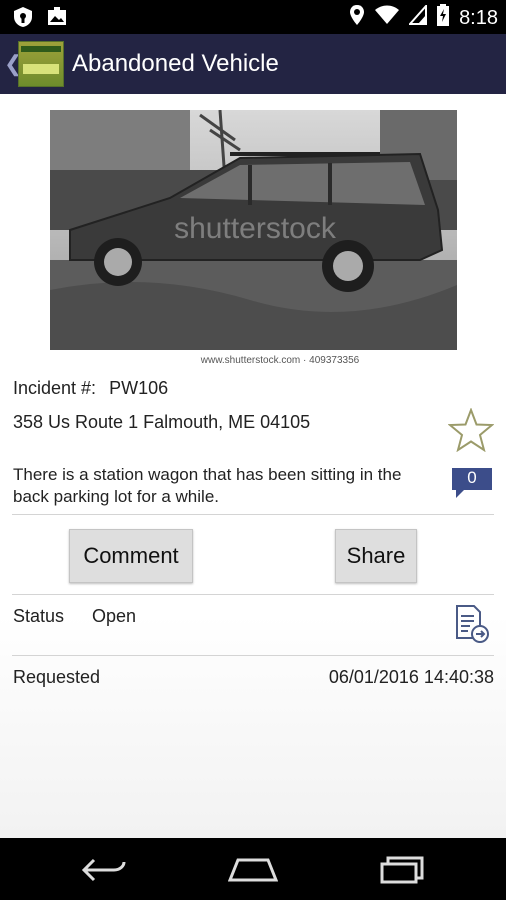 The width and height of the screenshot is (506, 900). I want to click on app-bar: ❮ Abandoned Vehicle, so click(253, 64).